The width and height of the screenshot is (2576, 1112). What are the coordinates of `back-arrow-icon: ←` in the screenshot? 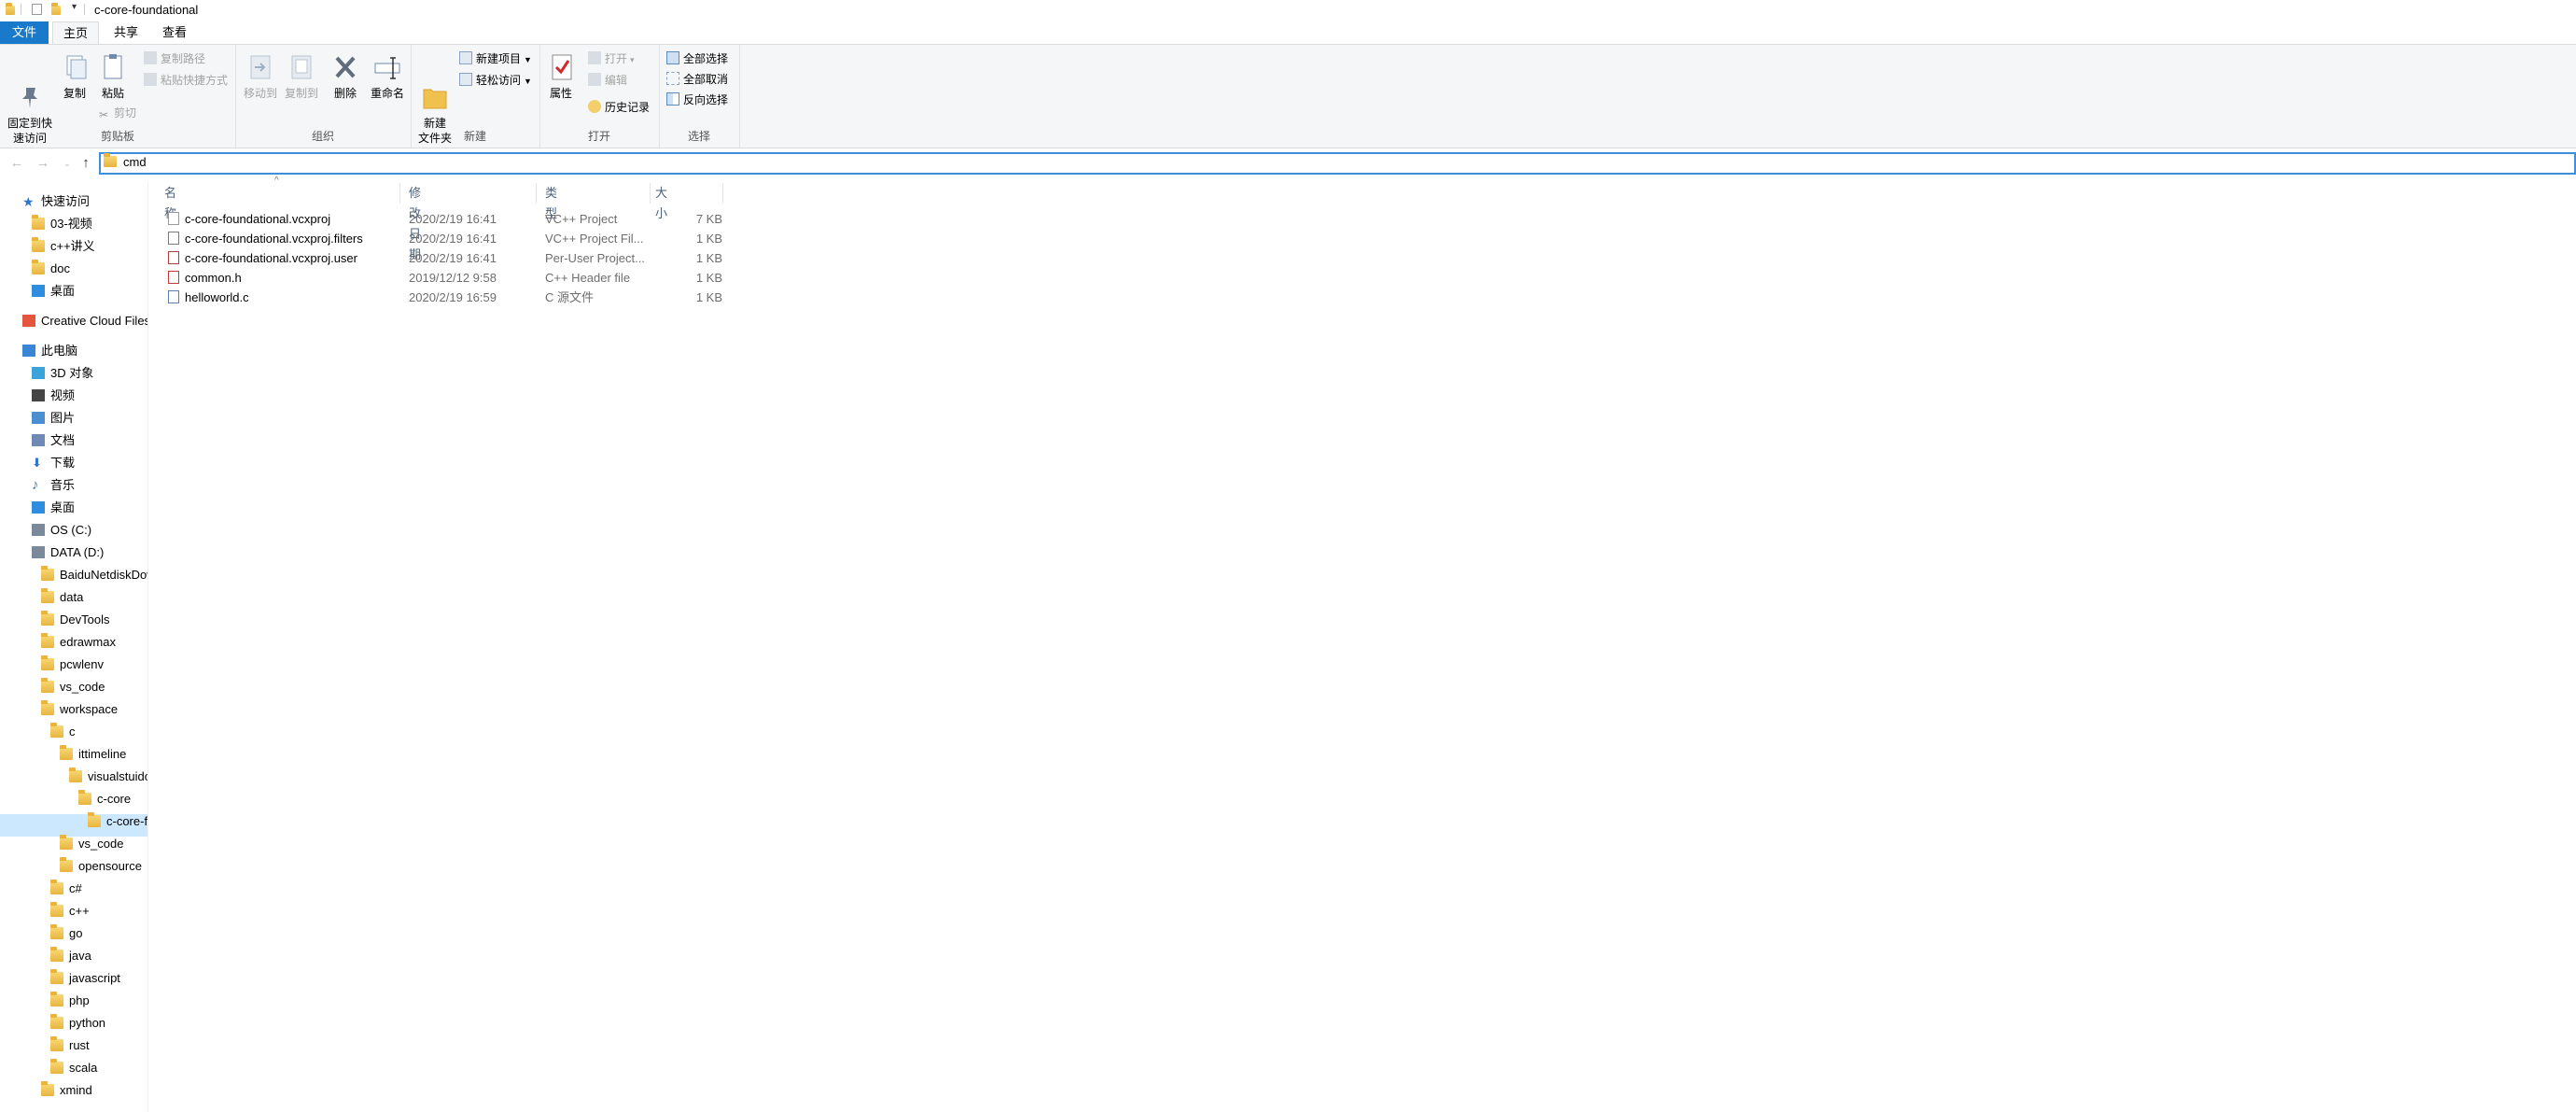 It's located at (16, 163).